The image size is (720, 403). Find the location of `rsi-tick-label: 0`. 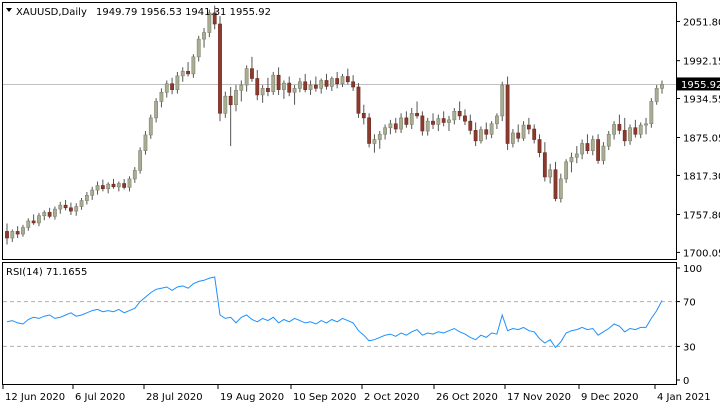

rsi-tick-label: 0 is located at coordinates (686, 381).